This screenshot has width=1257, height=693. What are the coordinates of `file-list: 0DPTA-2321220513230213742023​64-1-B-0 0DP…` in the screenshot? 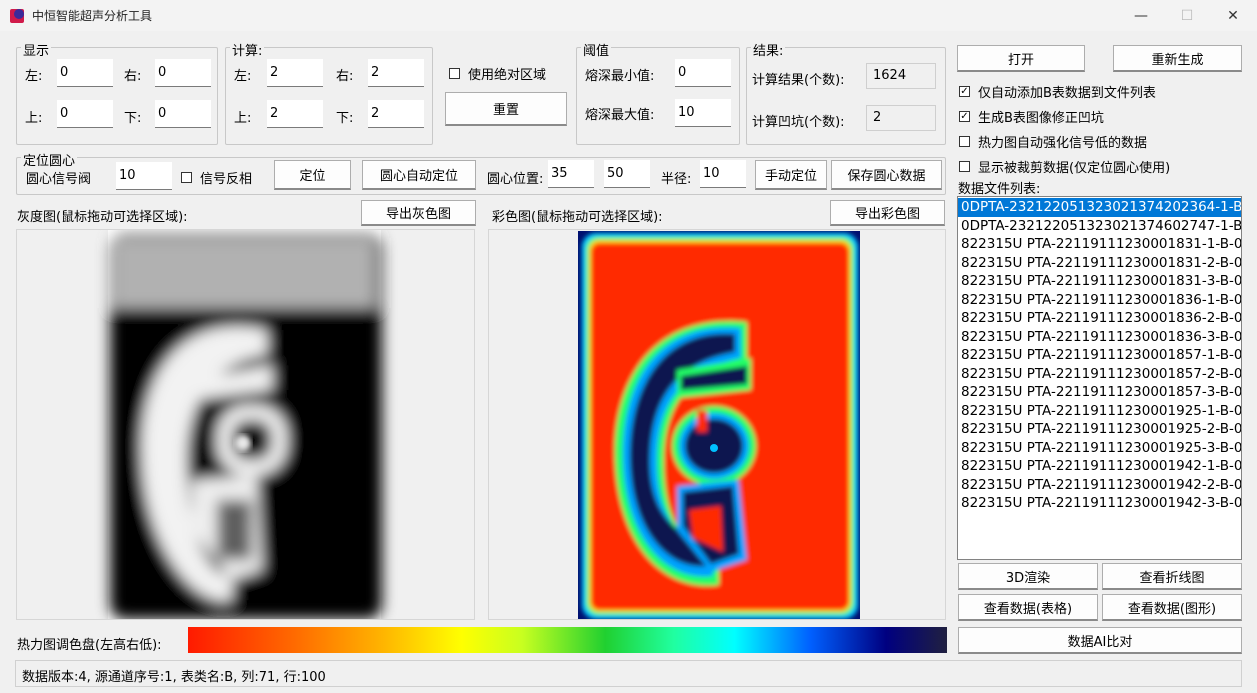 It's located at (1099, 378).